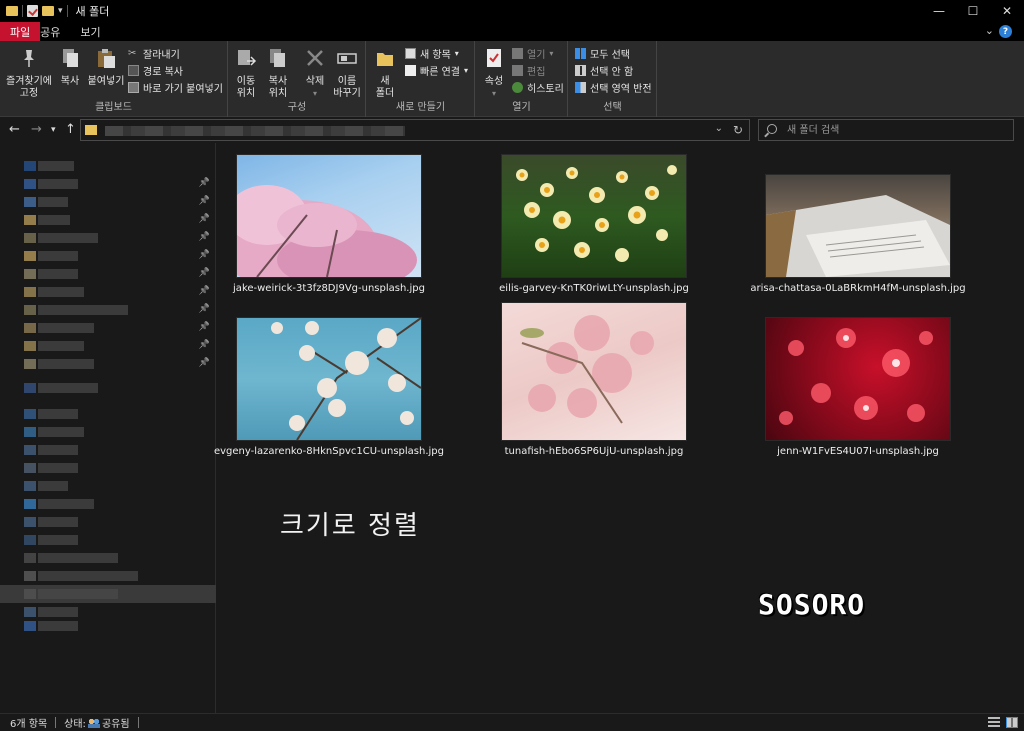 The width and height of the screenshot is (1024, 731). I want to click on close-button: ✕, so click(1007, 11).